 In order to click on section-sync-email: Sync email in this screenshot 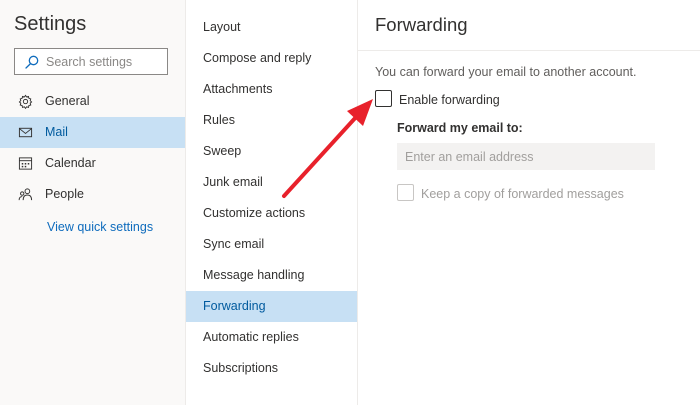, I will do `click(271, 244)`.